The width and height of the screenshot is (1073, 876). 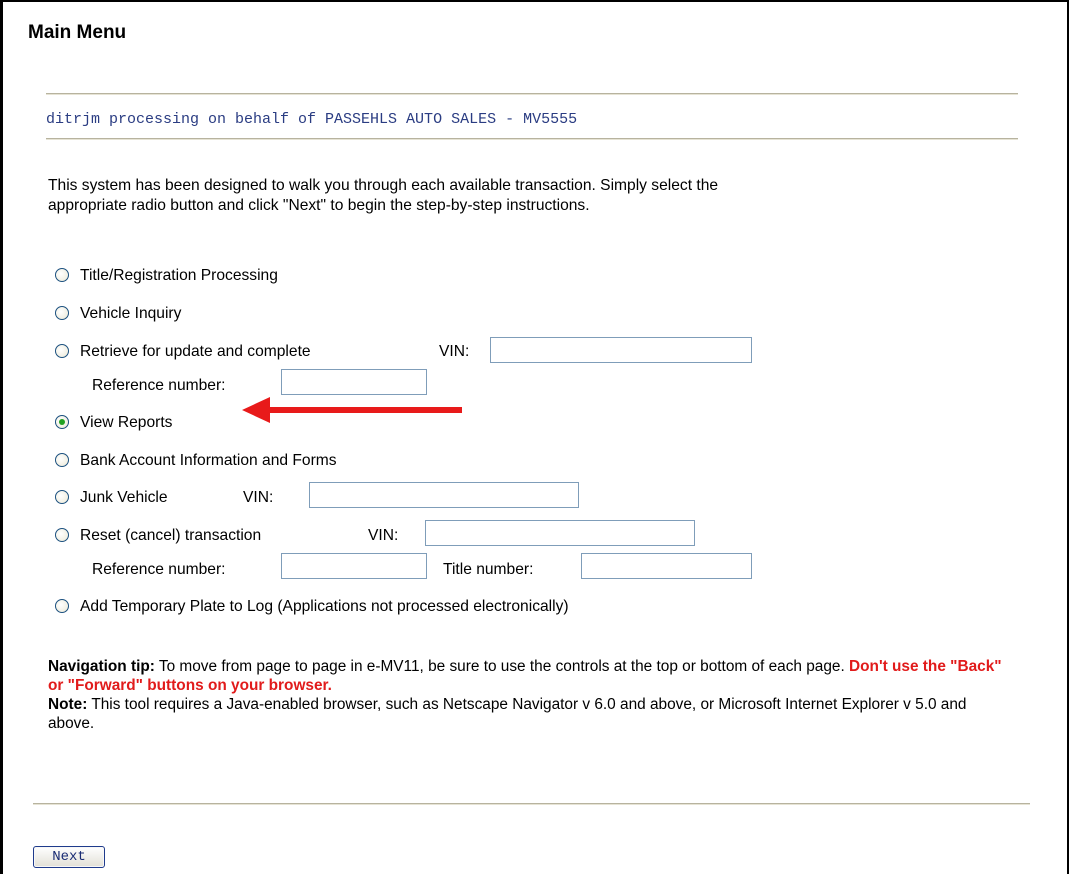 I want to click on reset-ref-input, so click(x=354, y=566).